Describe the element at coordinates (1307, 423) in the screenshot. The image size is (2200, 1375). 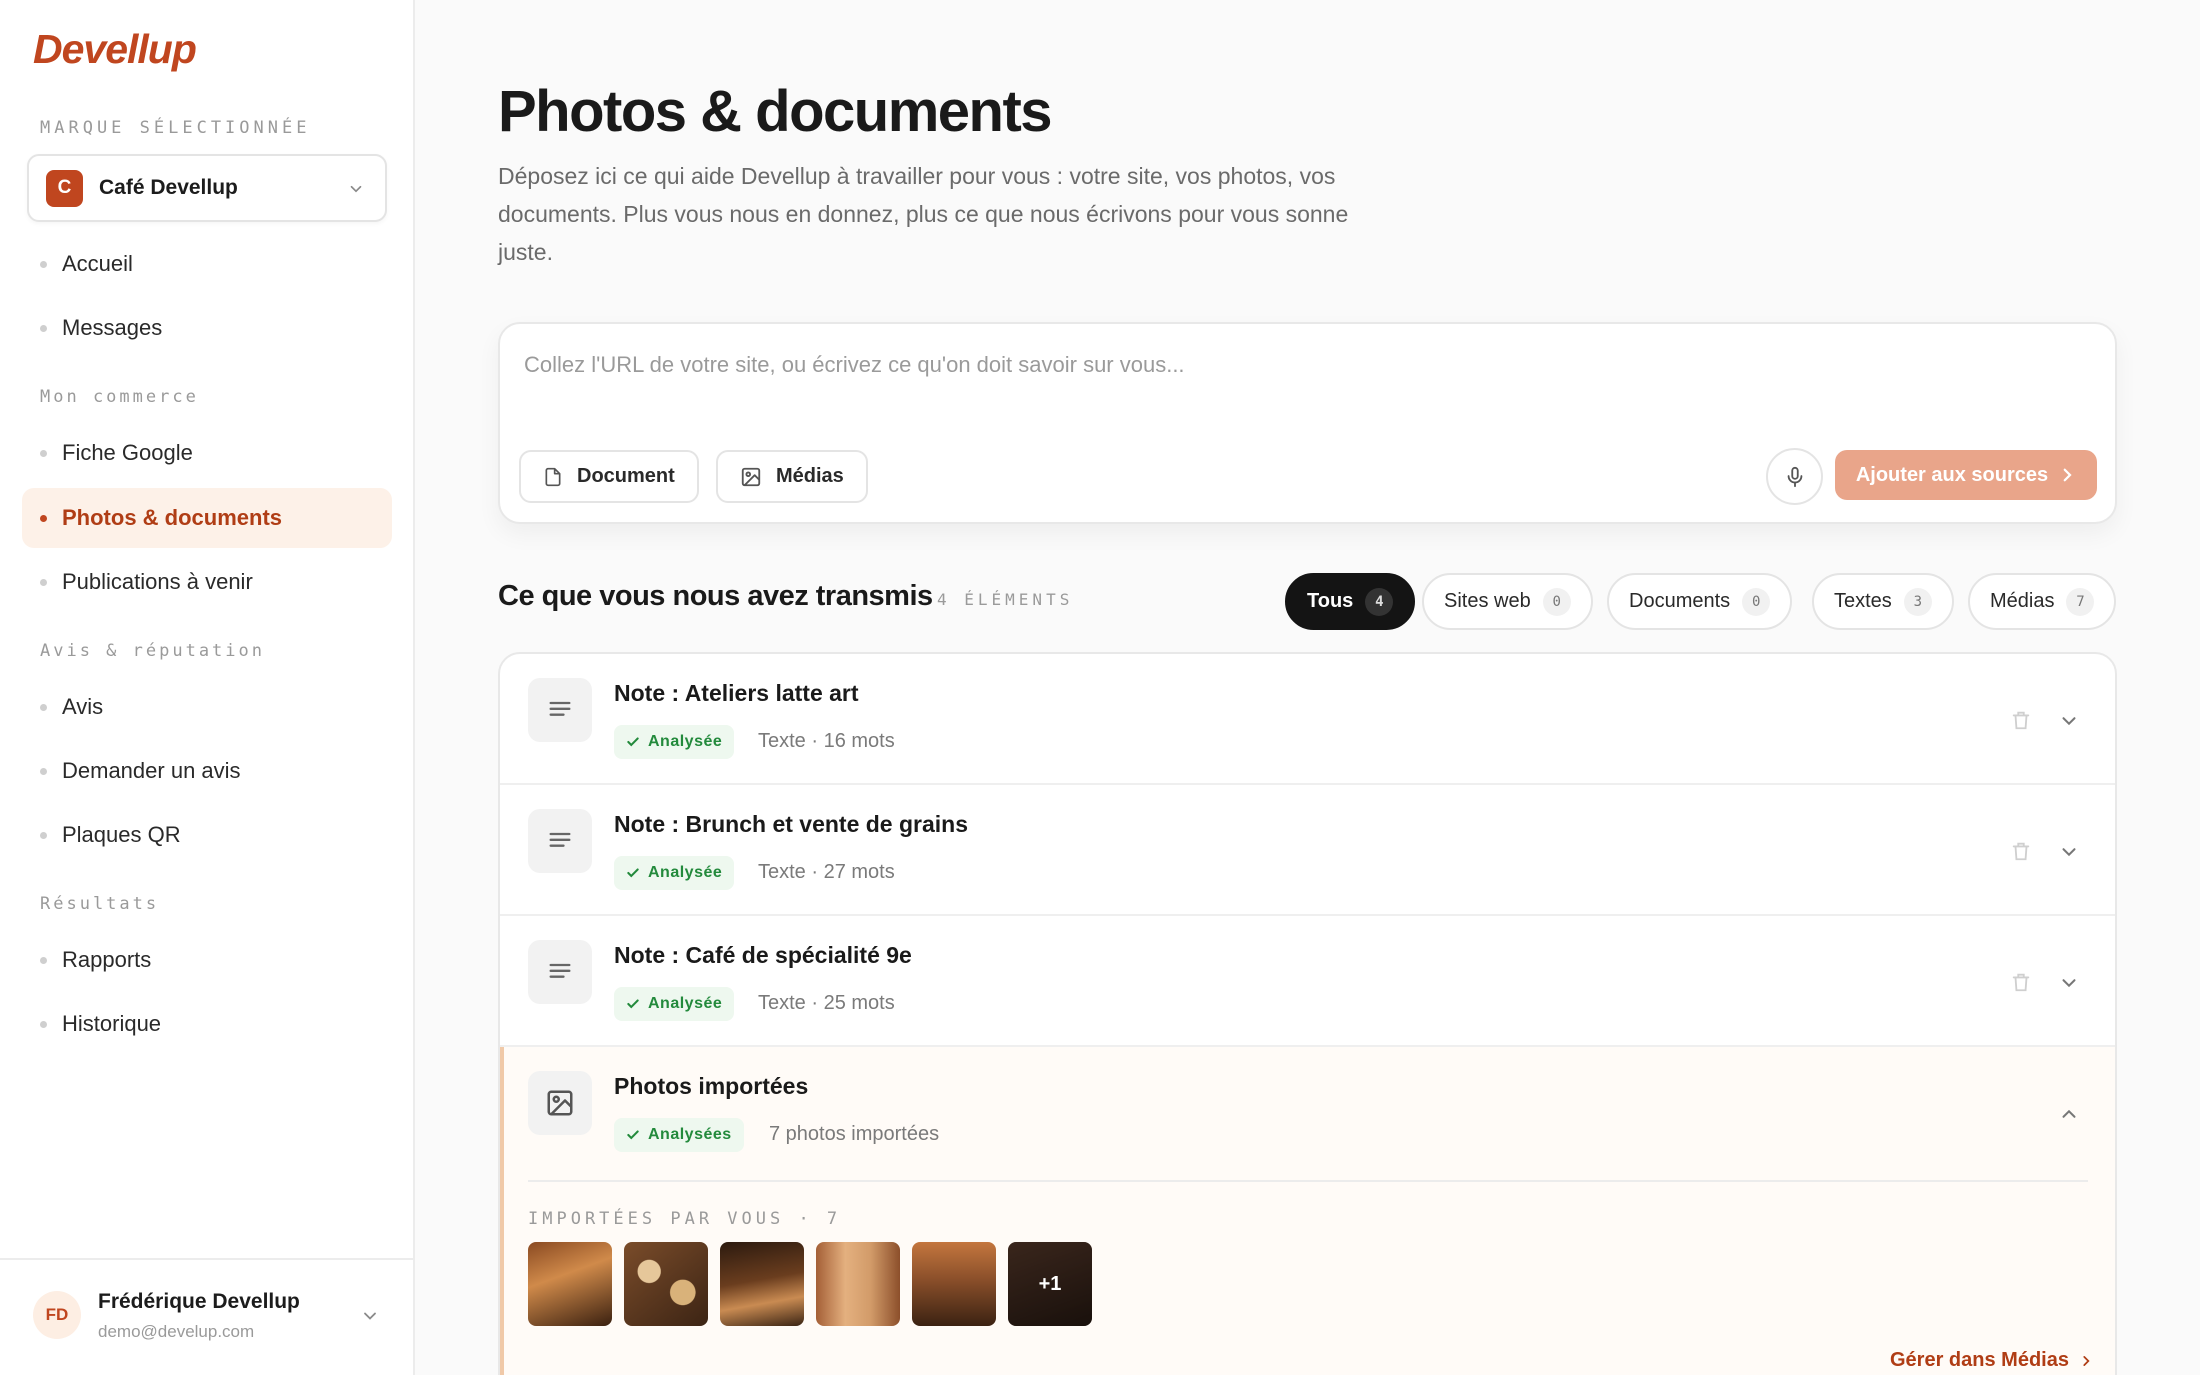
I see `source-composer: Document Médias Ajouter aux sources` at that location.